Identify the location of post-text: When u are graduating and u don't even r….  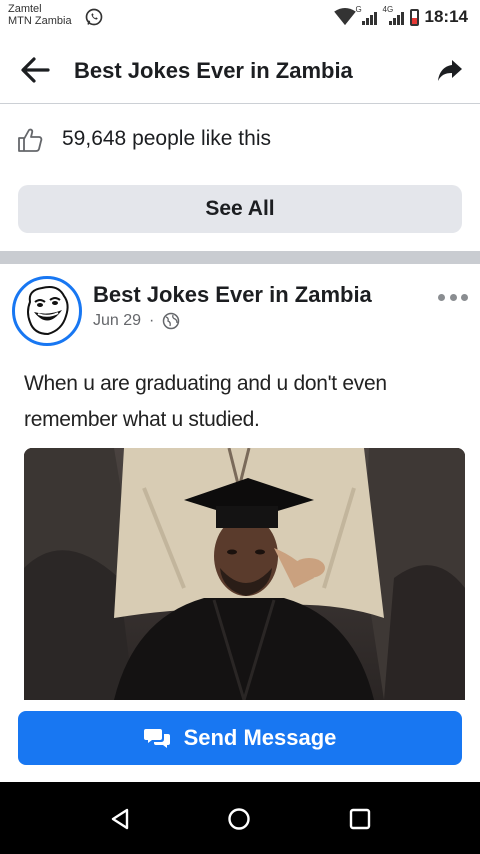
(205, 401).